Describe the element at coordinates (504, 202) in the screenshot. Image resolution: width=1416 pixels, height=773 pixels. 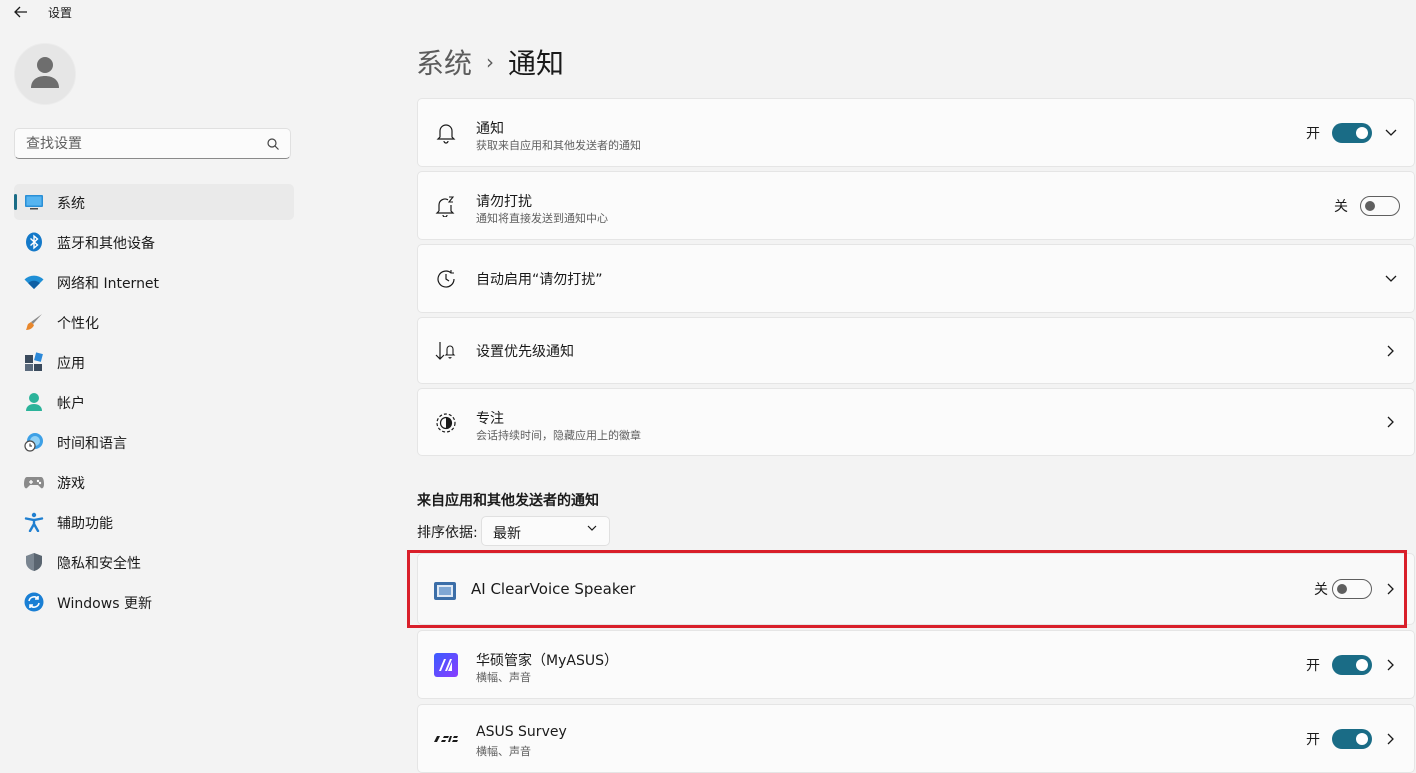
I see `setting-title: 请勿打扰` at that location.